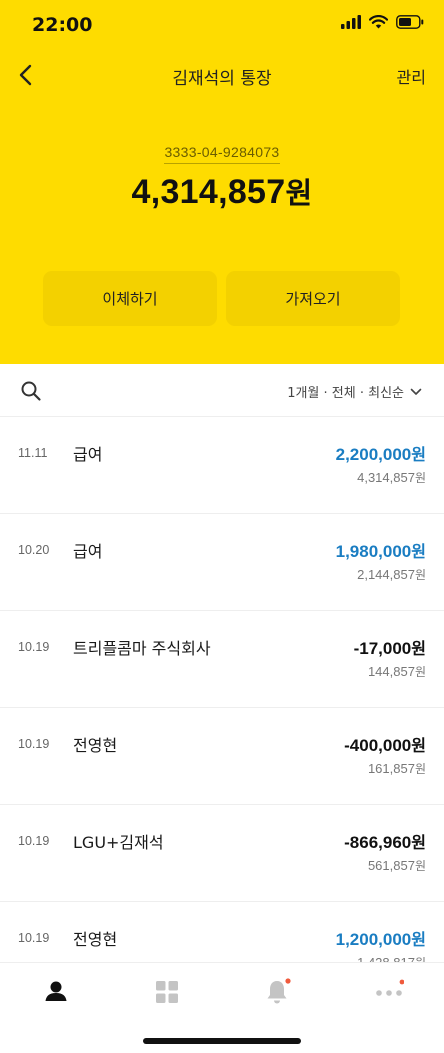 The image size is (444, 1053). What do you see at coordinates (378, 745) in the screenshot?
I see `transaction-amount-value: -400,000` at bounding box center [378, 745].